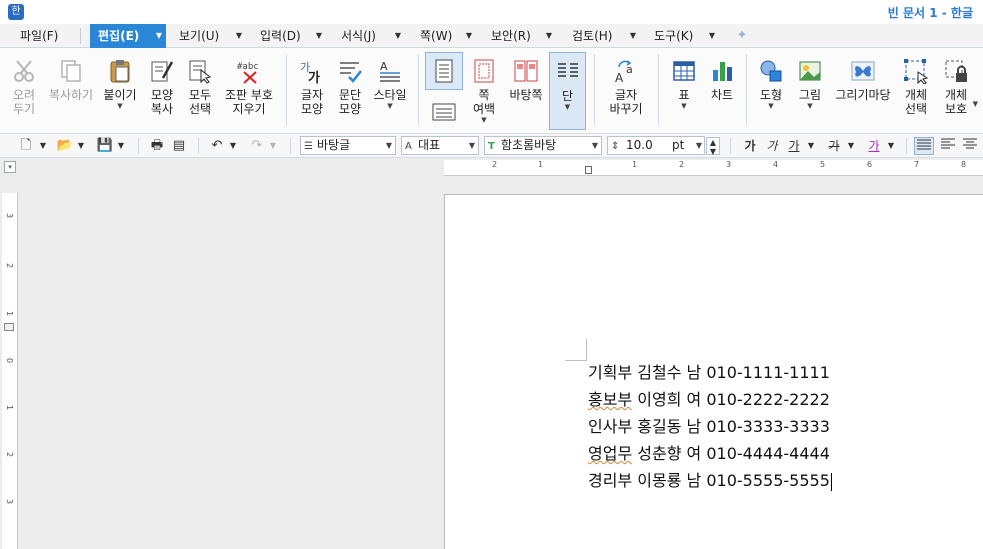  I want to click on char-shape-button: 가가 글자 모양, so click(312, 91).